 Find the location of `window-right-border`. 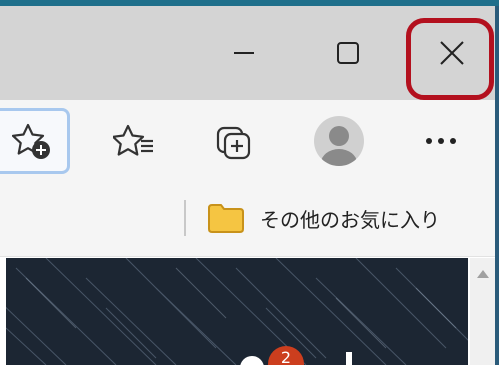

window-right-border is located at coordinates (497, 185).